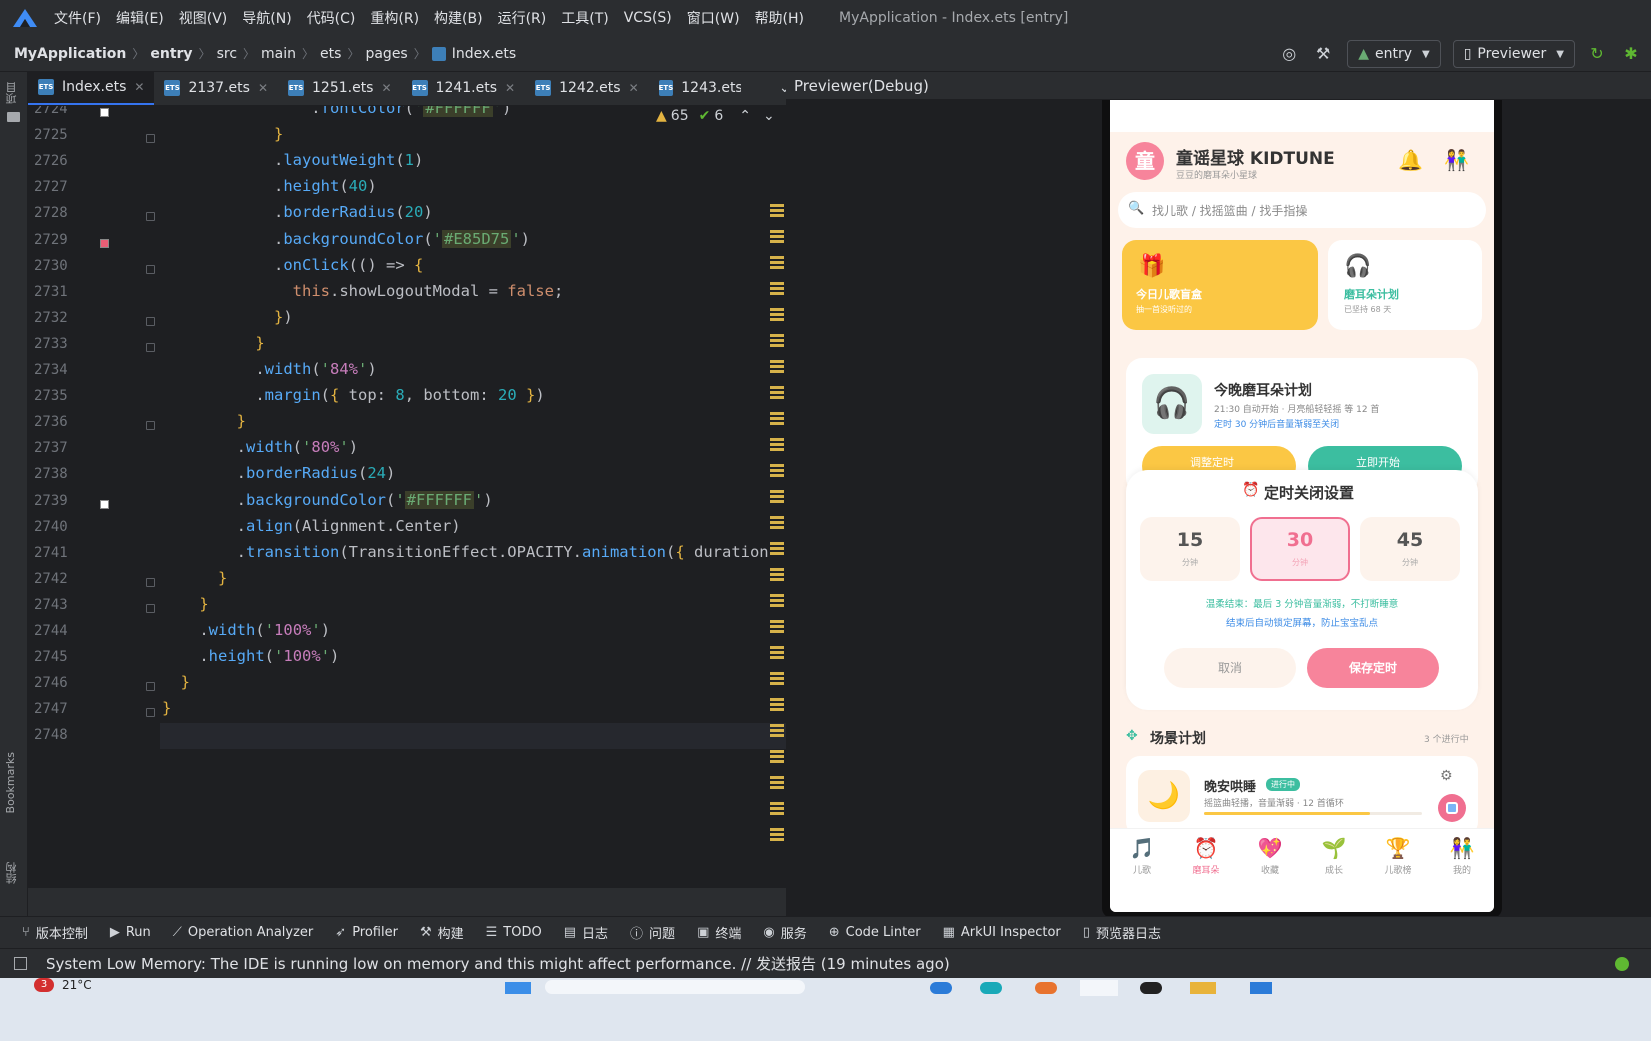 The width and height of the screenshot is (1651, 1041). I want to click on tool-run: ▶ Run, so click(130, 932).